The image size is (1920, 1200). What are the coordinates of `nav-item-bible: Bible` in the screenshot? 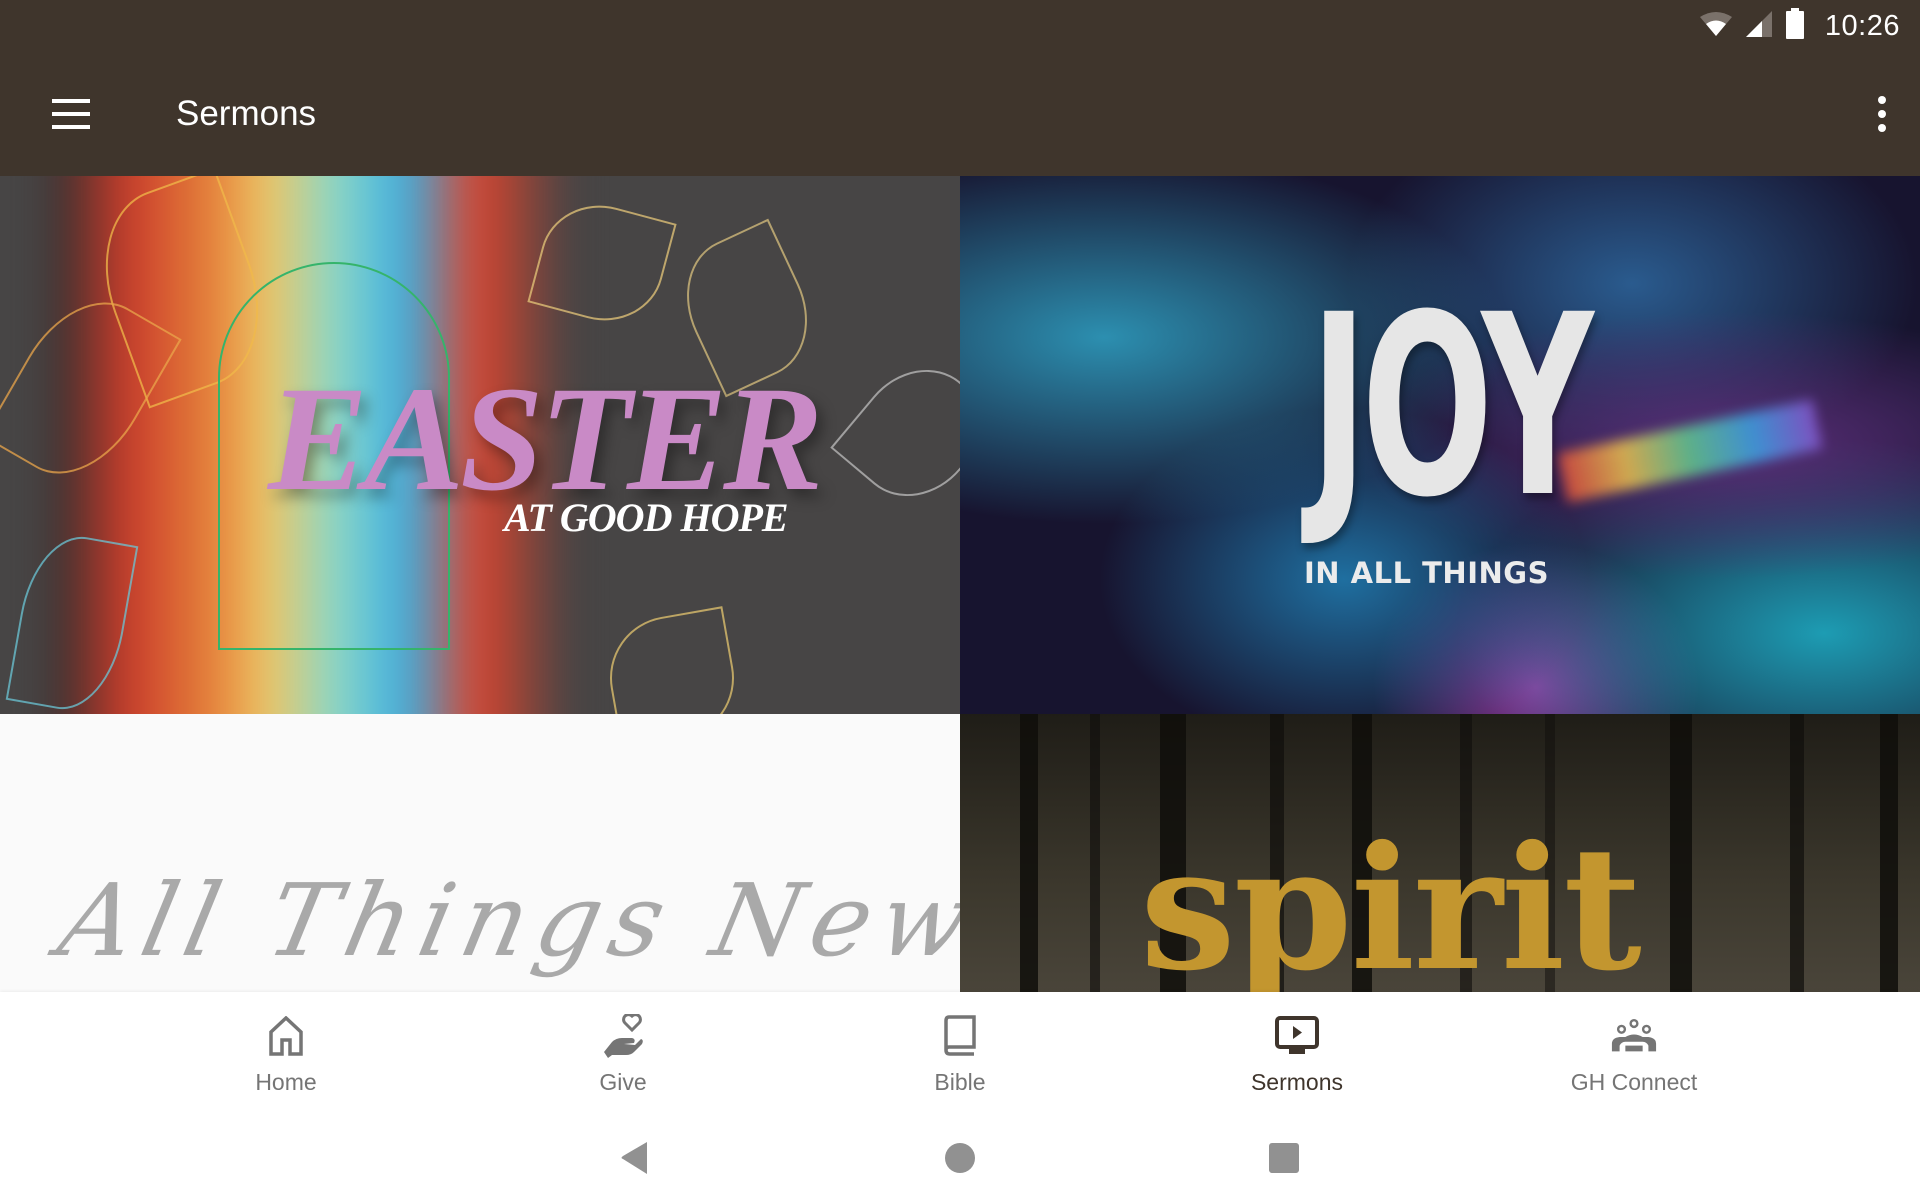 It's located at (960, 1052).